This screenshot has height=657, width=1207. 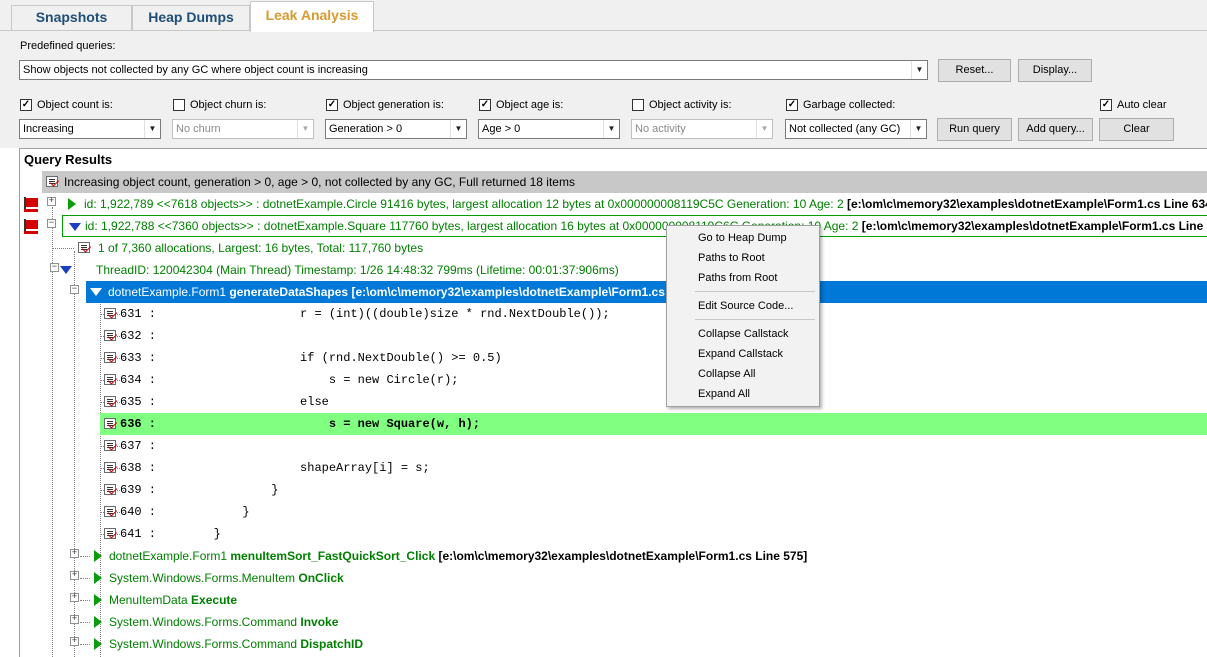 What do you see at coordinates (26, 105) in the screenshot?
I see `object-count-checkbox: ✓` at bounding box center [26, 105].